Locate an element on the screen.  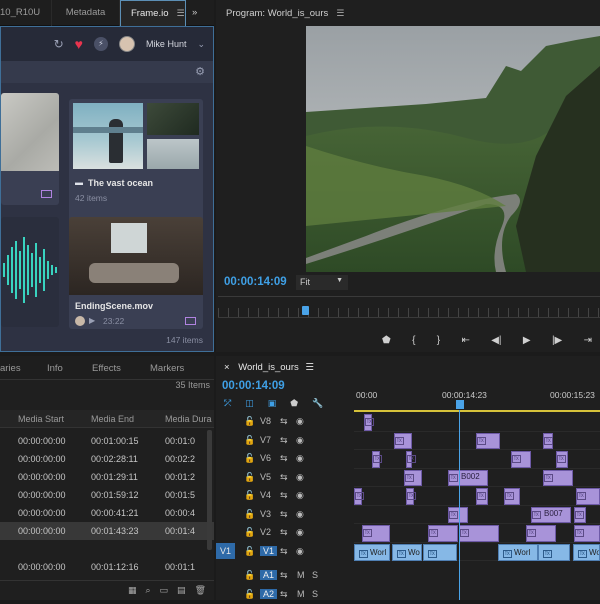
track-header-v8: 🔓 V8 ⇆ ◉ is located at coordinates (285, 422).